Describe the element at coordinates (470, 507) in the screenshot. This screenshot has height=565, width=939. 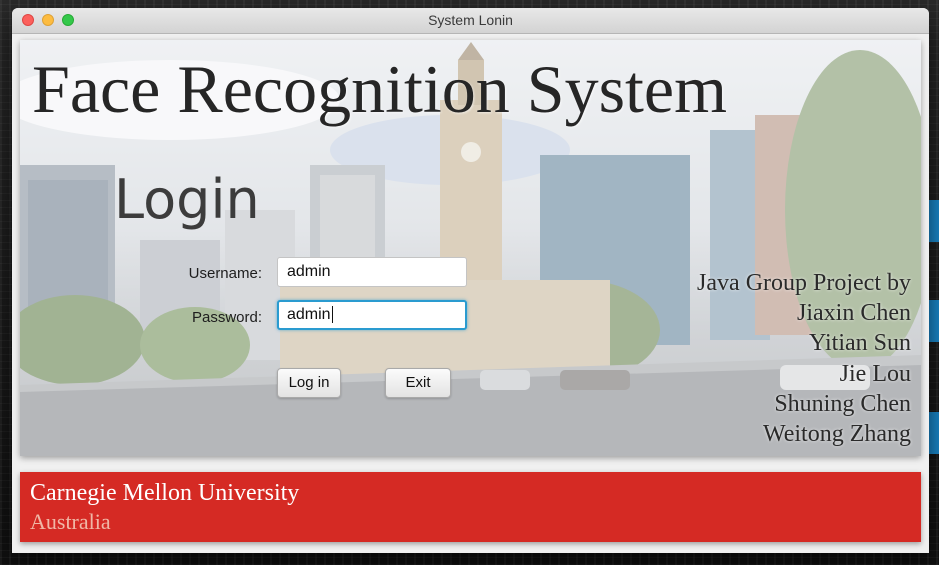
I see `university-footer: Carnegie Mellon University Australia` at that location.